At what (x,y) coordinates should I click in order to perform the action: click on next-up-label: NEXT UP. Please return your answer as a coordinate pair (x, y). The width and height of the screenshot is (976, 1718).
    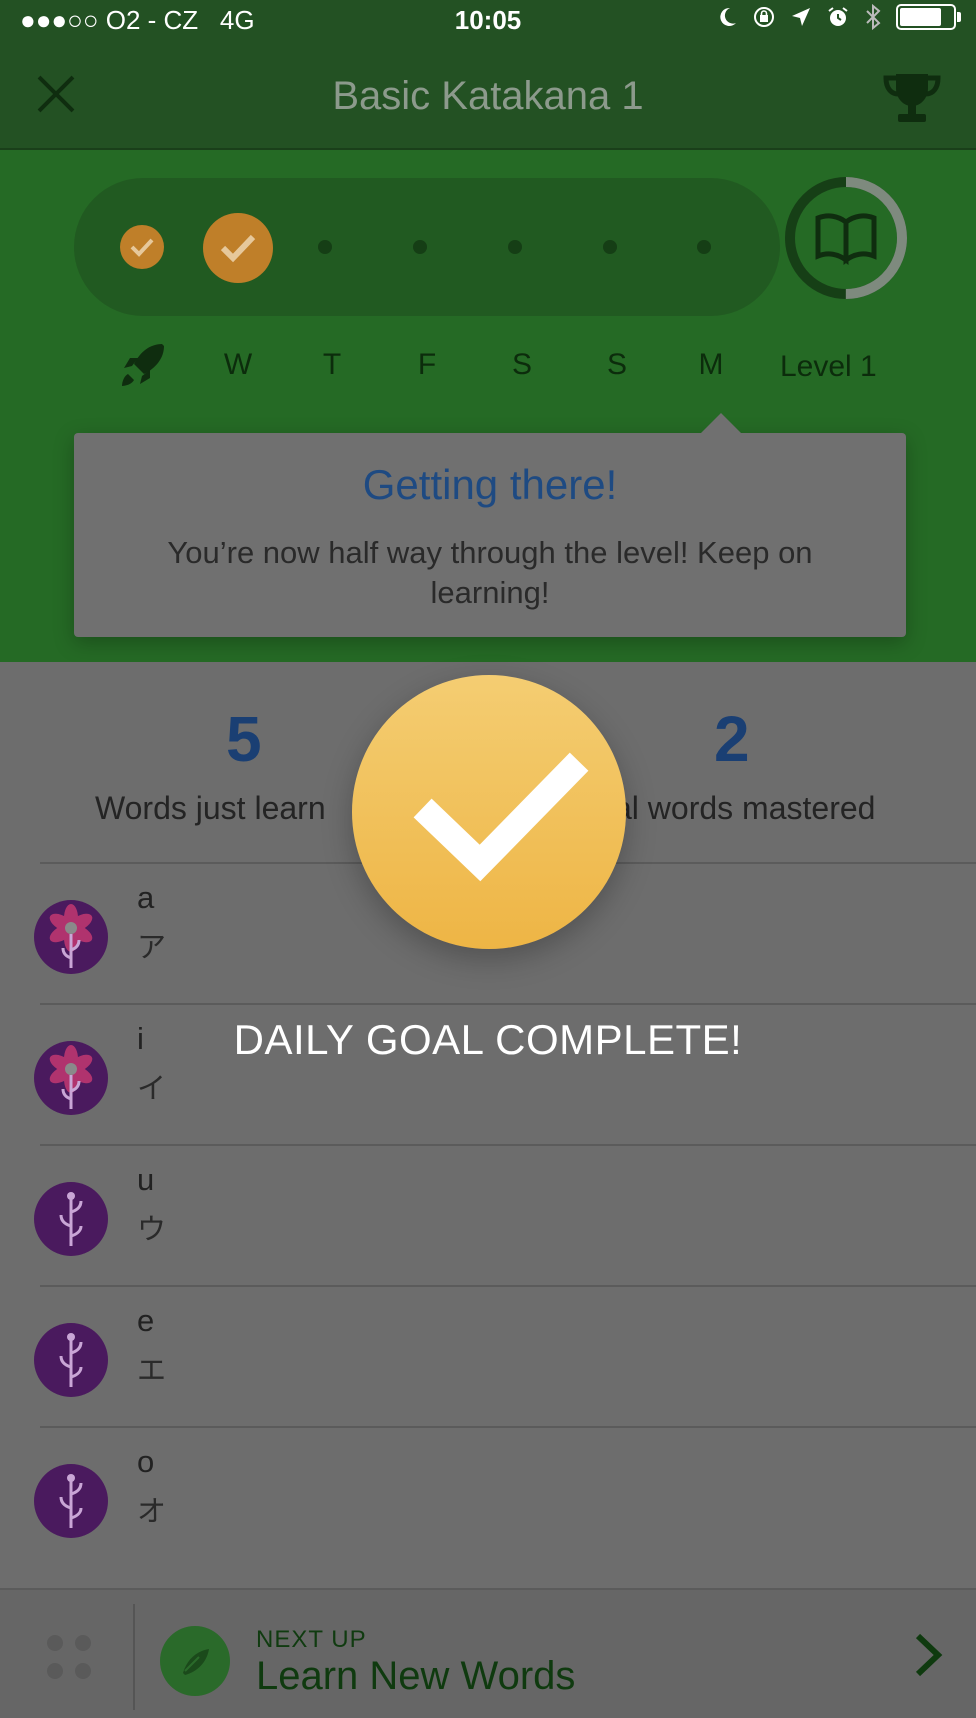
    Looking at the image, I should click on (311, 1639).